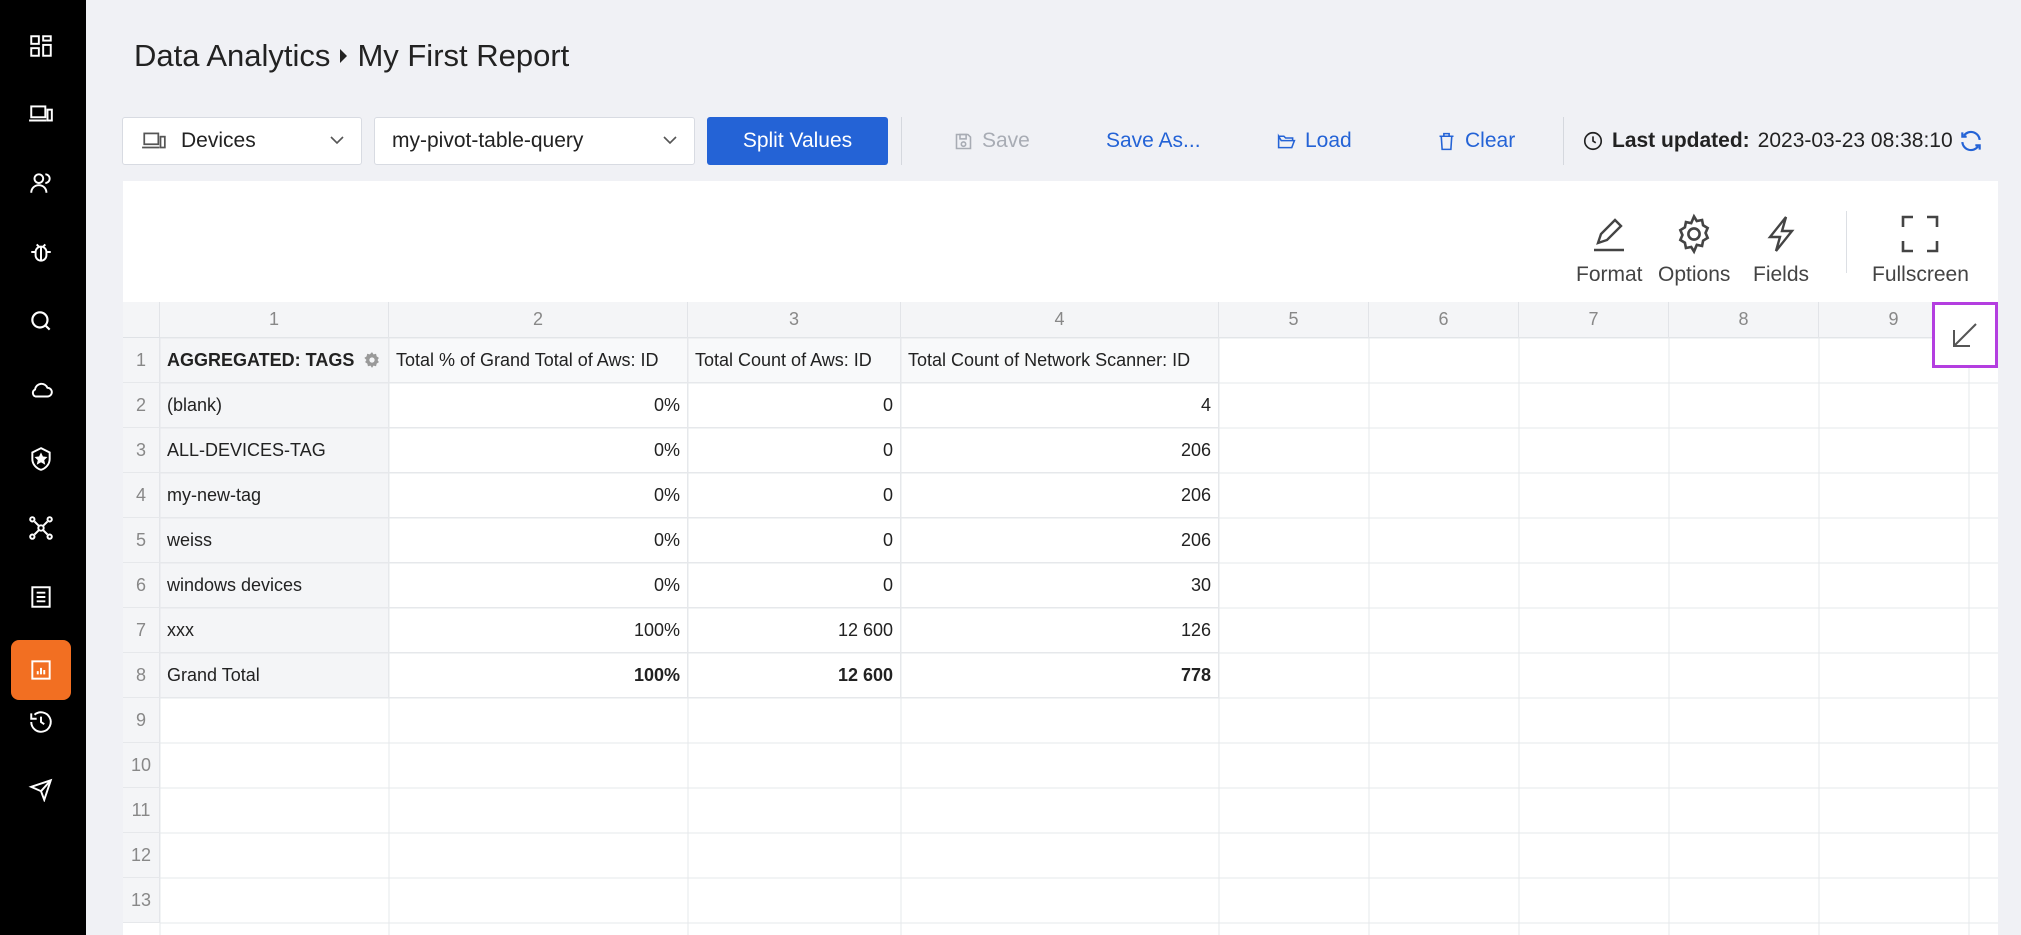 The width and height of the screenshot is (2021, 935). What do you see at coordinates (274, 495) in the screenshot?
I see `row-label: my-new-tag` at bounding box center [274, 495].